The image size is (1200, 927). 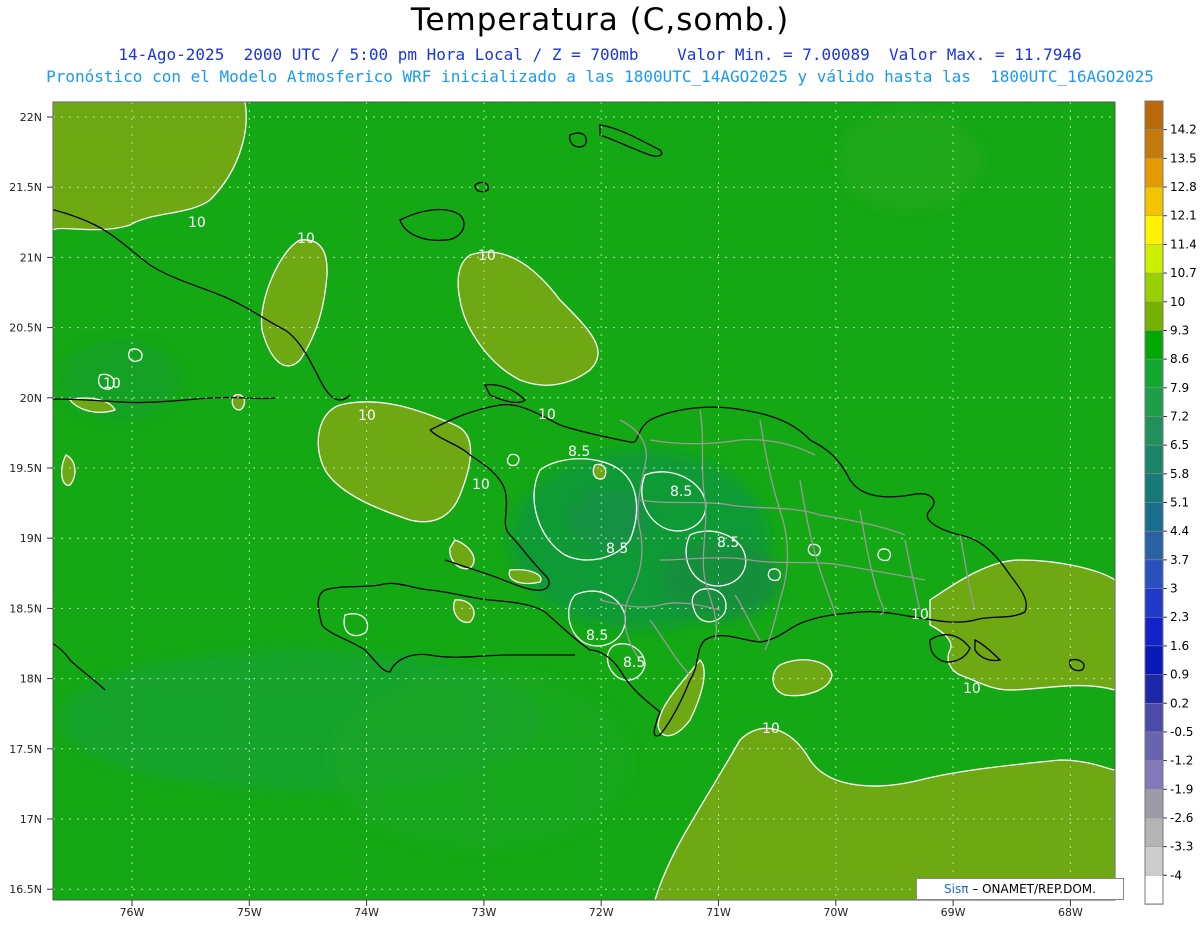 I want to click on colorbar-label: 12.1, so click(x=1183, y=216).